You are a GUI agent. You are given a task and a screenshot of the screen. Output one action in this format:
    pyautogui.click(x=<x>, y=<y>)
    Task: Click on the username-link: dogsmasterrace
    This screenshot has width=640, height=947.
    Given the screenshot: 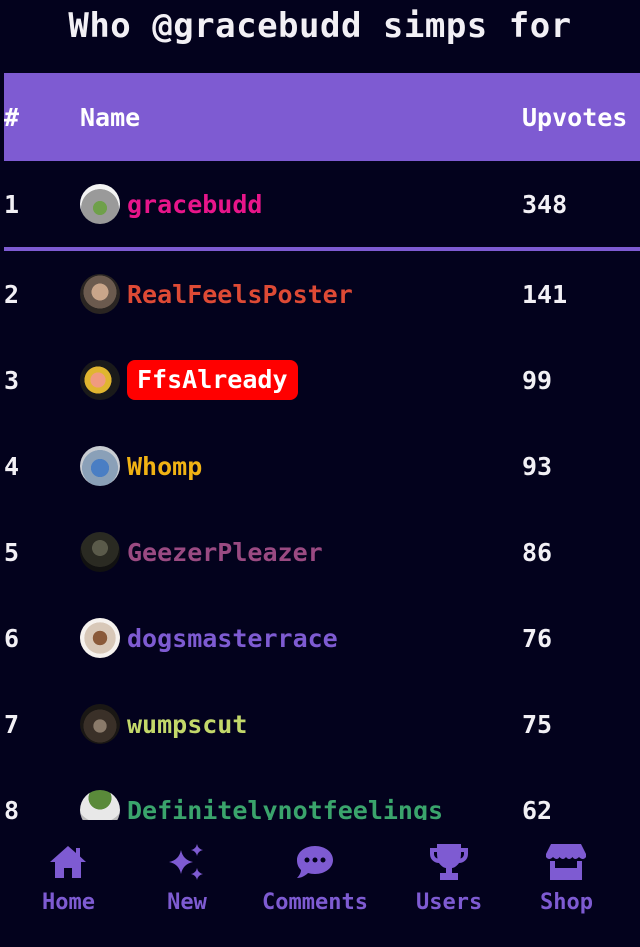 What is the action you would take?
    pyautogui.click(x=232, y=638)
    